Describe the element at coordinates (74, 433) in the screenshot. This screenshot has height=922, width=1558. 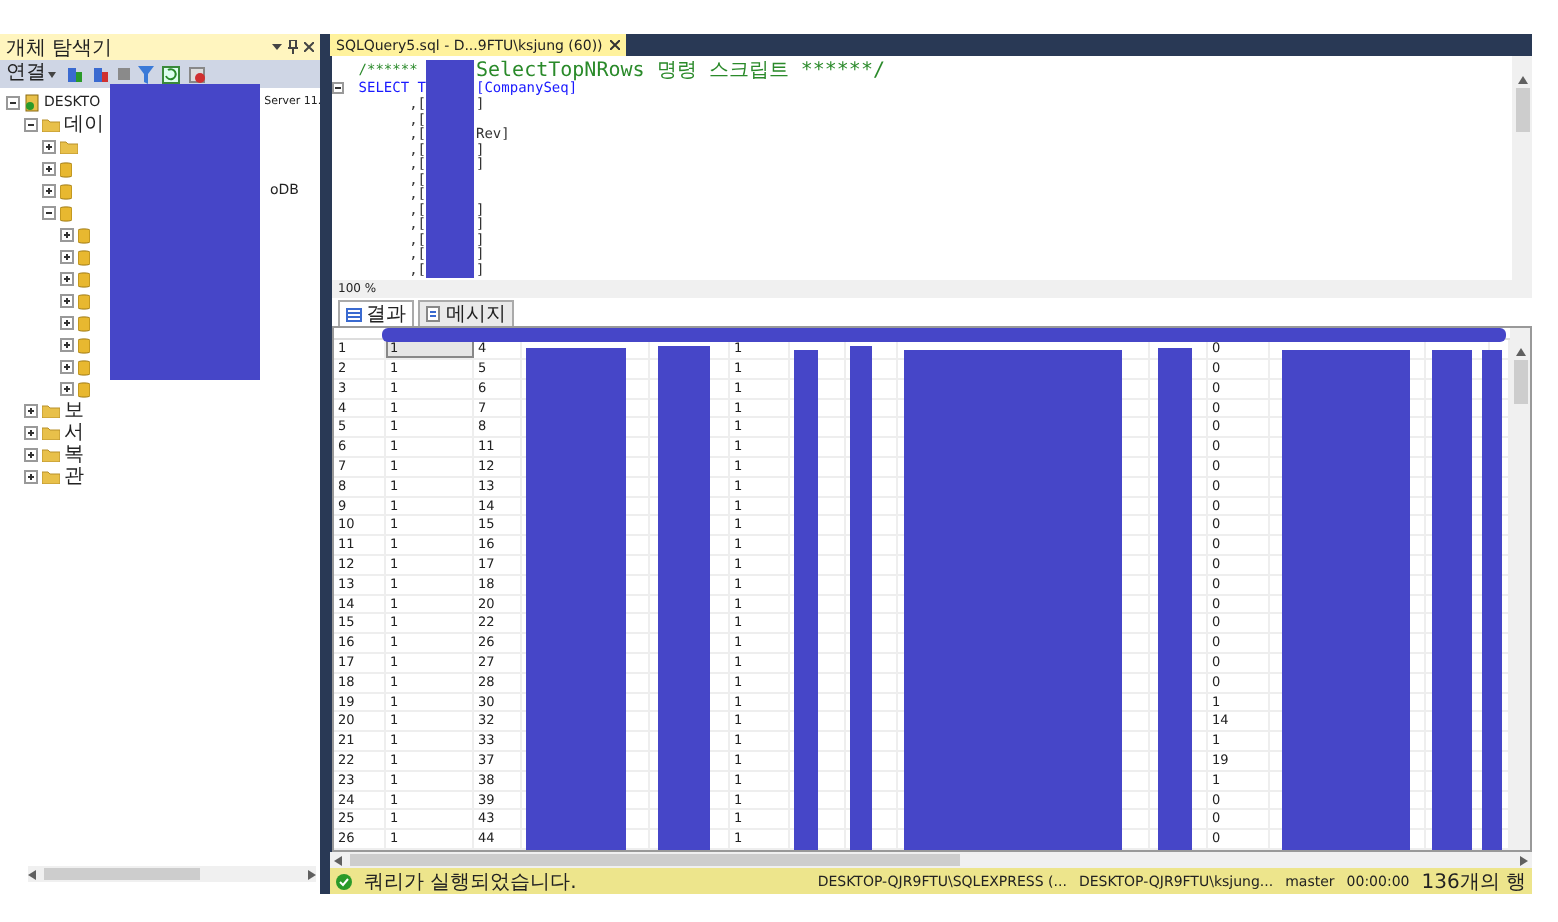
I see `tree-node-label: 서` at that location.